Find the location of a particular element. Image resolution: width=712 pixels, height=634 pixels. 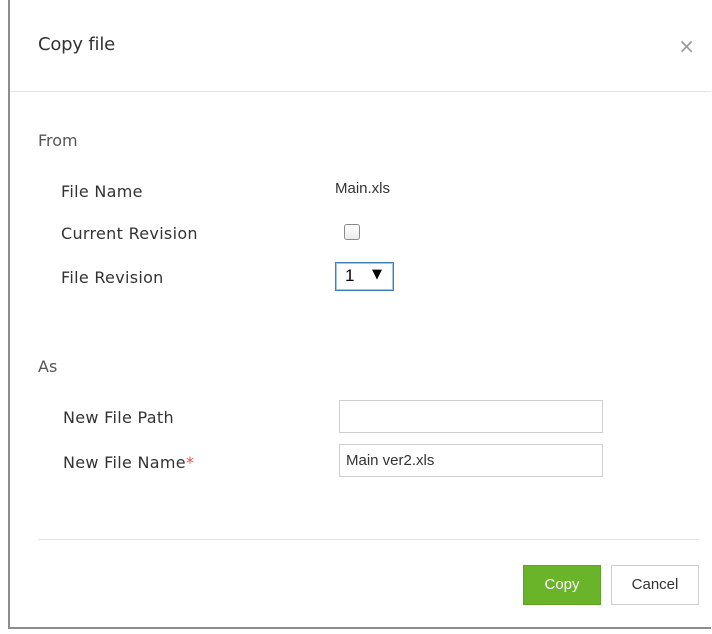

new-file-path-label: New File Path is located at coordinates (118, 417).